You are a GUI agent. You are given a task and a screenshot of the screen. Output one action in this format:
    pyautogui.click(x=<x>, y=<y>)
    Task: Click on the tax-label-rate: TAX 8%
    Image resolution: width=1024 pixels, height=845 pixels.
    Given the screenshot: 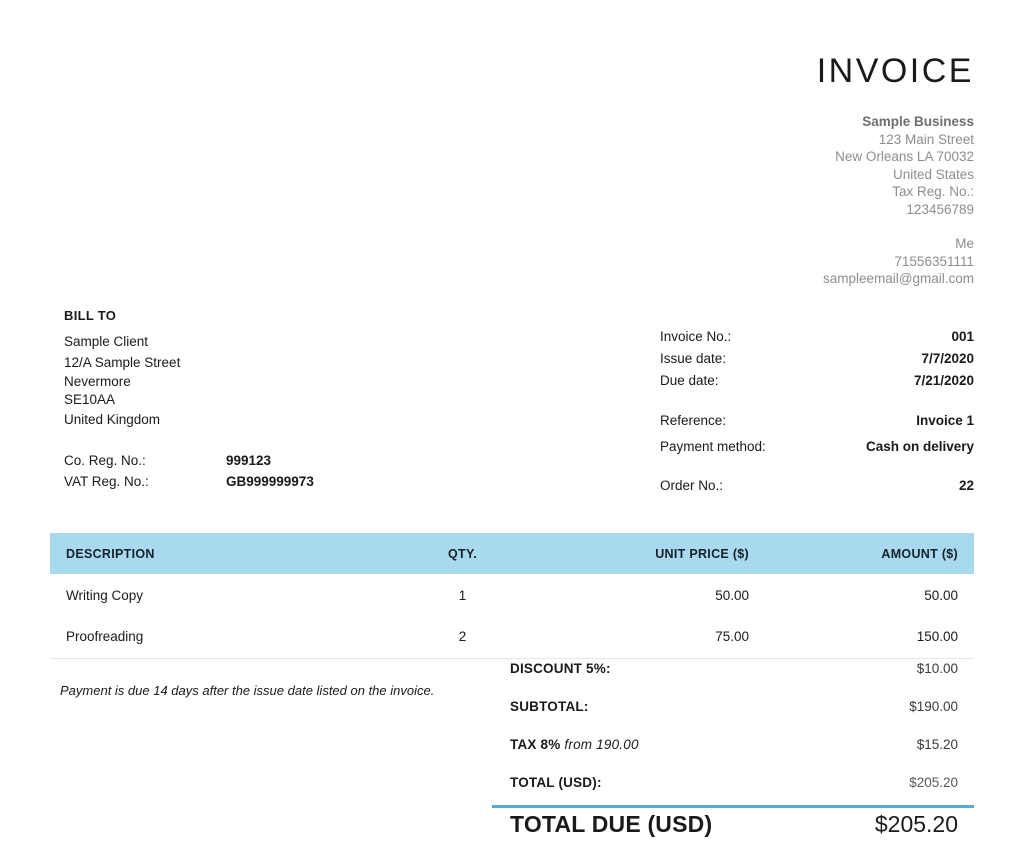 What is the action you would take?
    pyautogui.click(x=535, y=744)
    